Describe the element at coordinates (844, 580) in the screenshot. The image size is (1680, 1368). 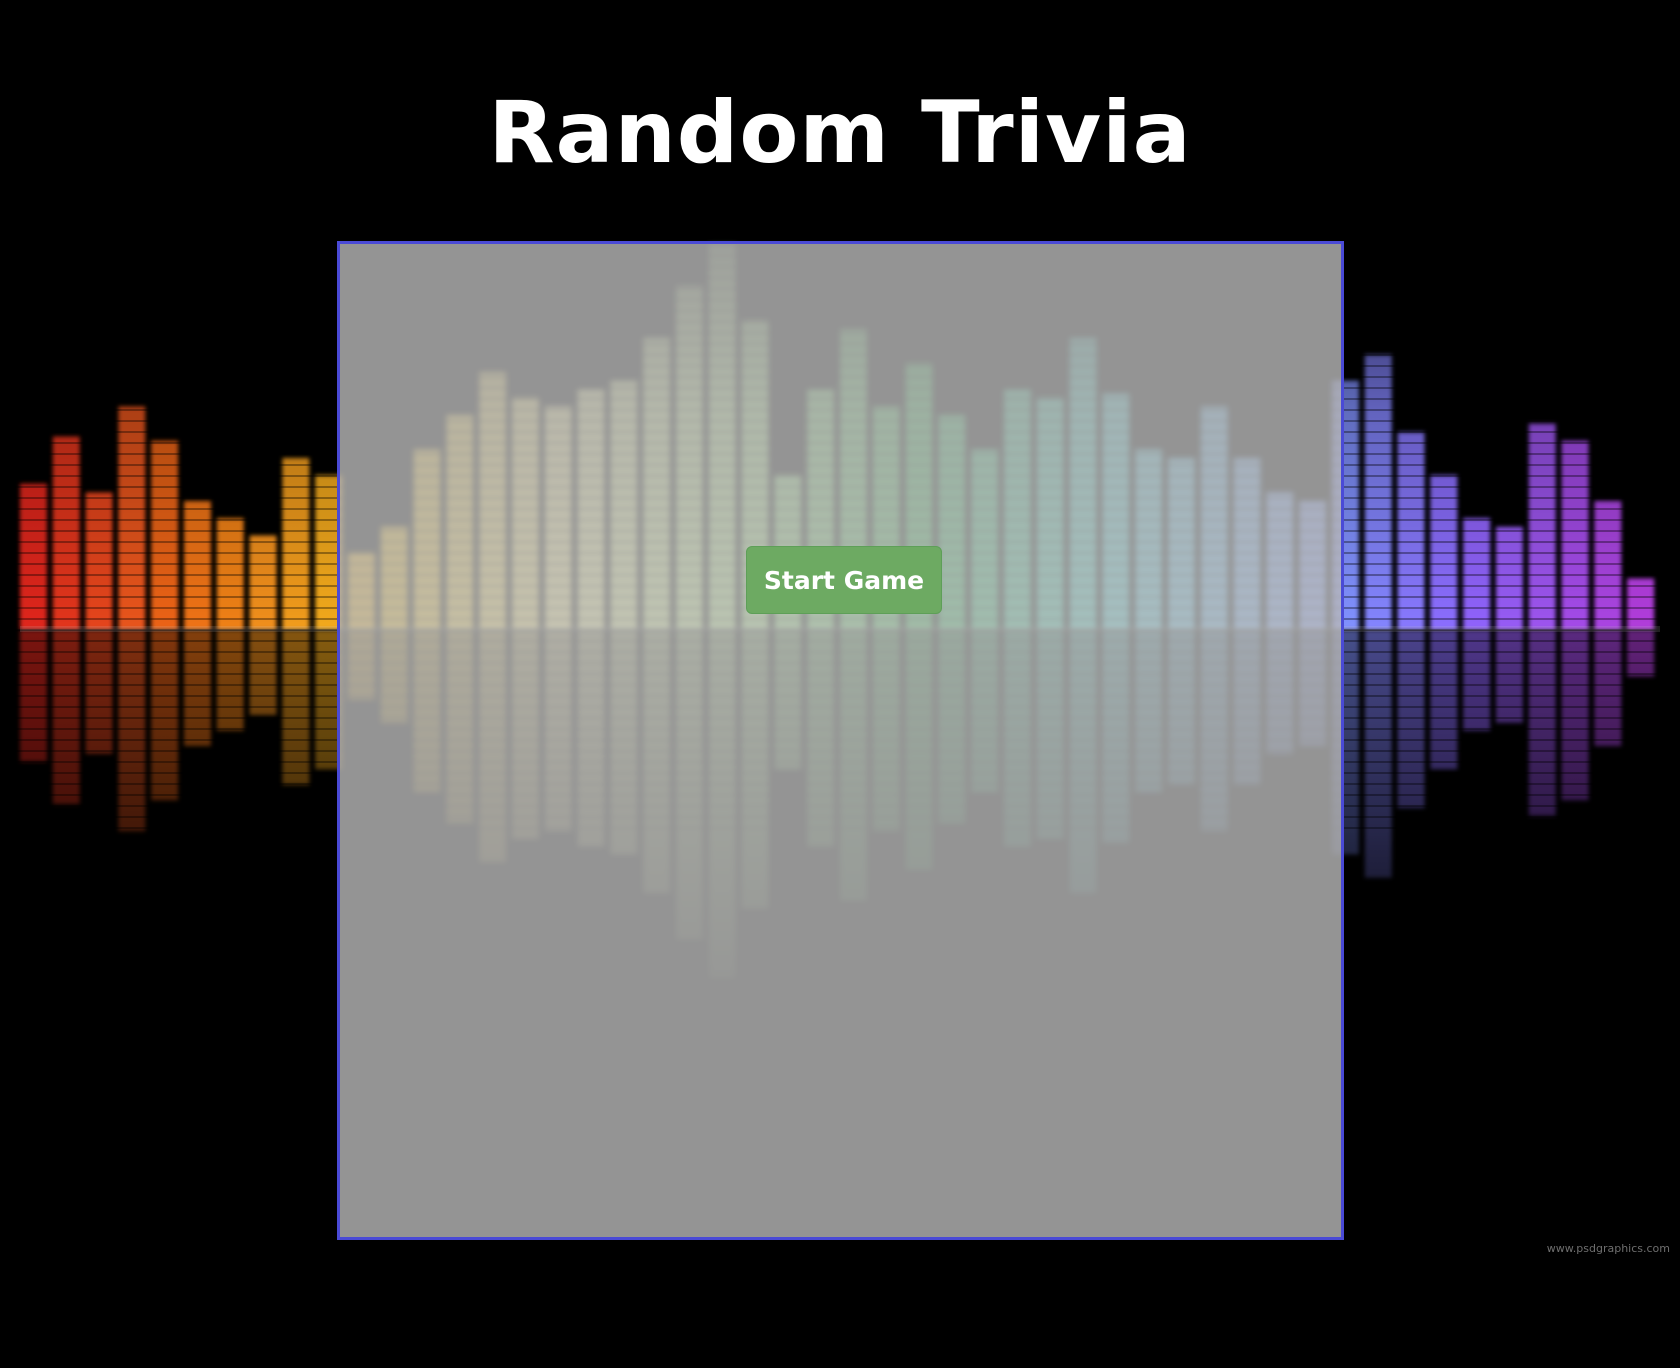
I see `start-game-button: Start Game` at that location.